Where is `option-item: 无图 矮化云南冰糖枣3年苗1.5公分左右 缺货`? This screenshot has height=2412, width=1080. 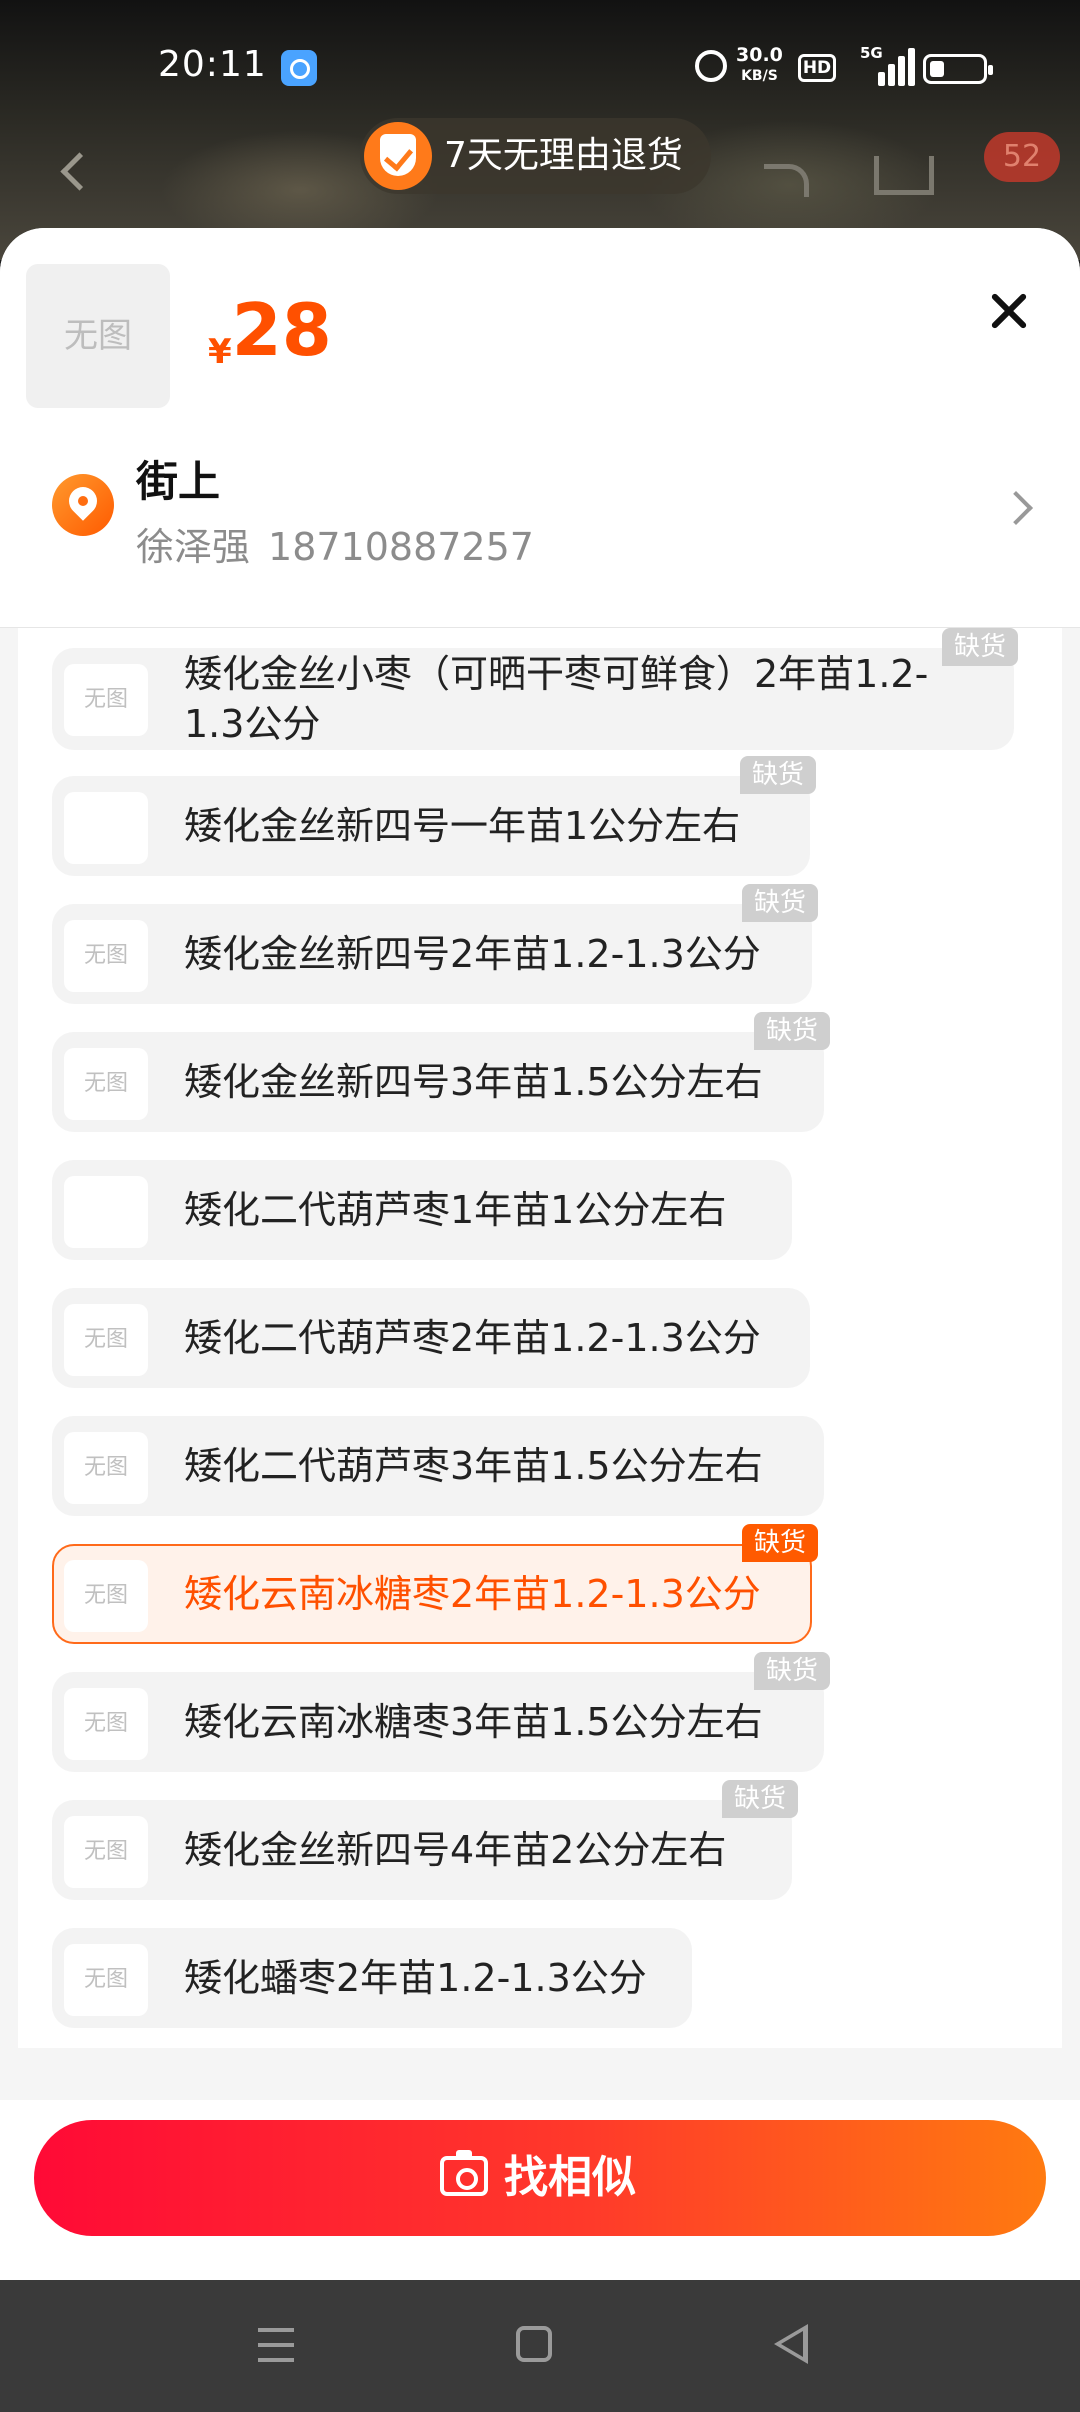 option-item: 无图 矮化云南冰糖枣3年苗1.5公分左右 缺货 is located at coordinates (441, 1712).